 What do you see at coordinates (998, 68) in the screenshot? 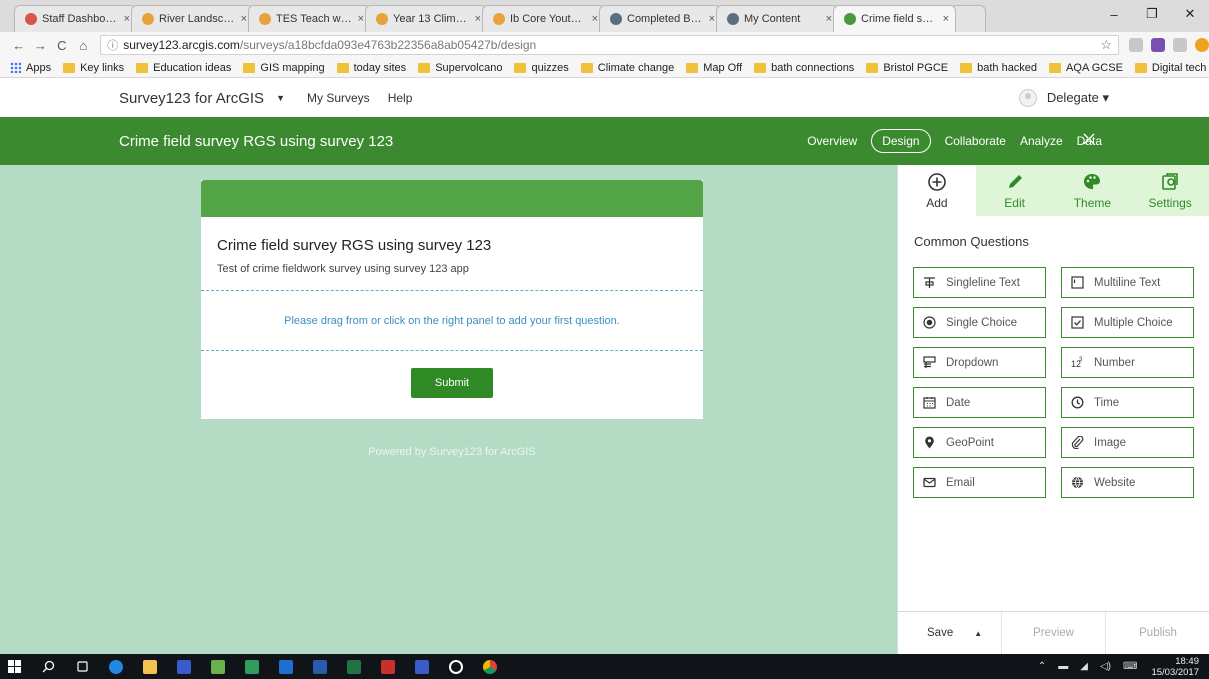
I see `bookmark-folder: bath hacked` at bounding box center [998, 68].